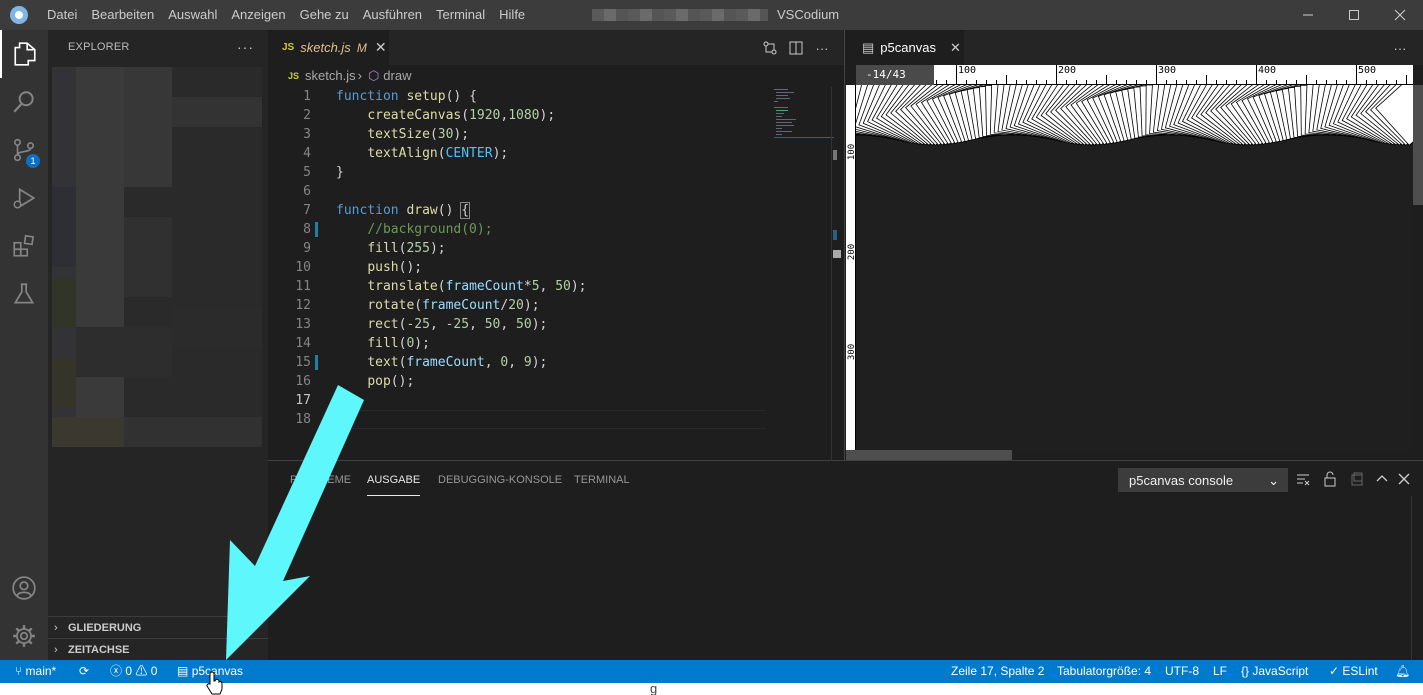  I want to click on code-line: 12 rotate(frameCount/20);, so click(518, 305).